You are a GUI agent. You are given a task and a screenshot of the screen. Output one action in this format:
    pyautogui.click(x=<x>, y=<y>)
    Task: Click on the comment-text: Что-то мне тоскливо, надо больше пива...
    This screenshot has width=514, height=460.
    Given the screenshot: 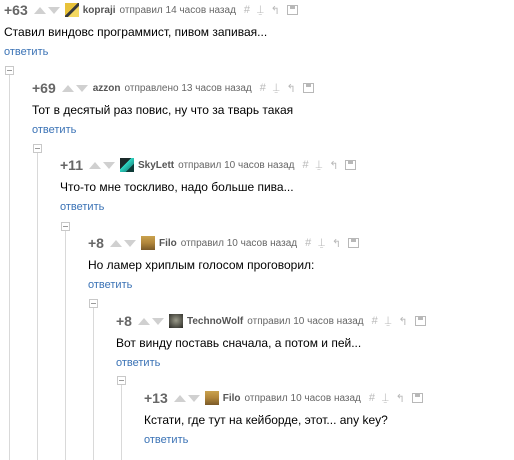 What is the action you would take?
    pyautogui.click(x=177, y=187)
    